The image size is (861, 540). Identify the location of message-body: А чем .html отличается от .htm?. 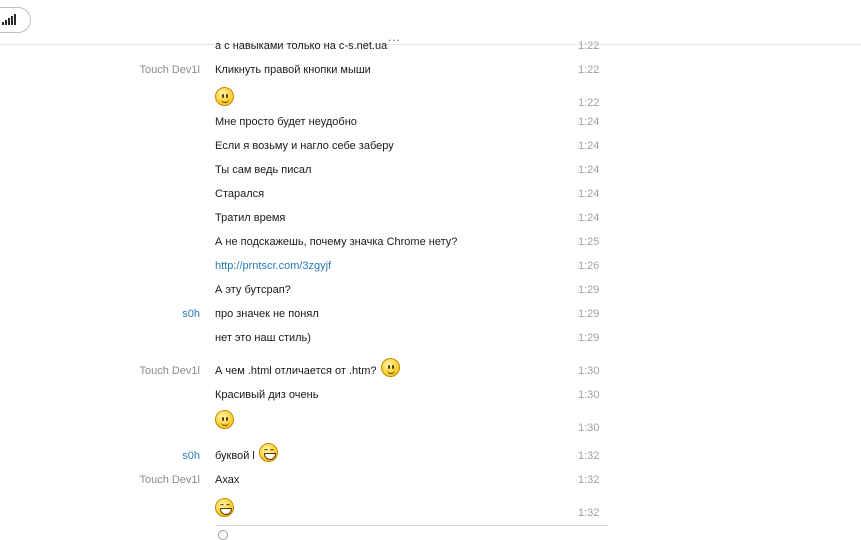
(296, 371).